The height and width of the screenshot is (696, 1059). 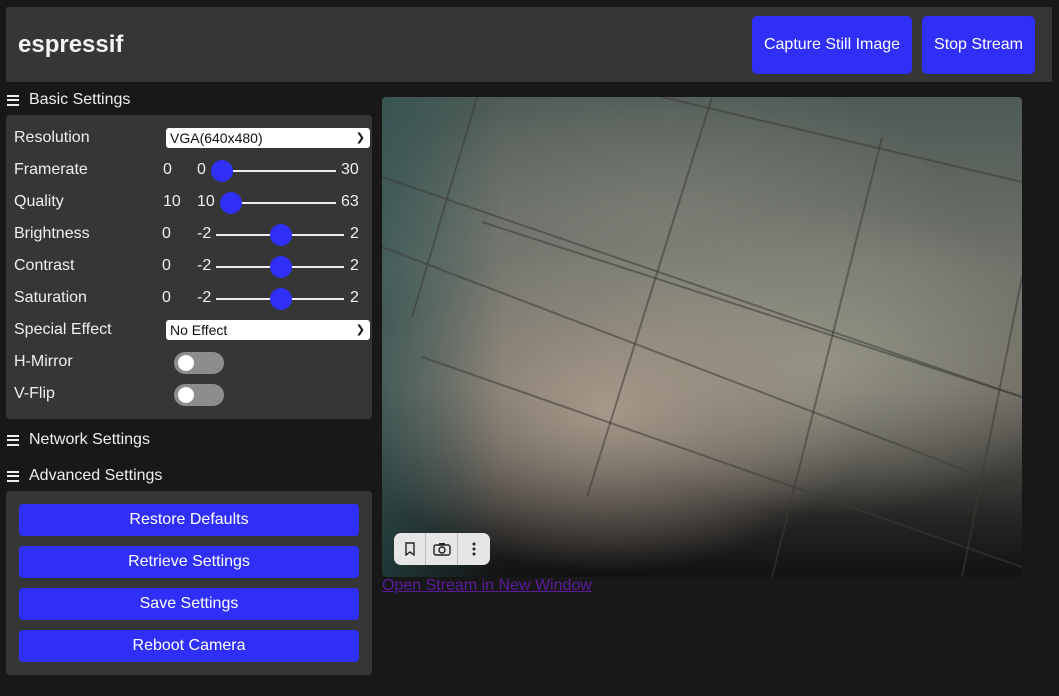 What do you see at coordinates (350, 201) in the screenshot?
I see `quality-max: 63` at bounding box center [350, 201].